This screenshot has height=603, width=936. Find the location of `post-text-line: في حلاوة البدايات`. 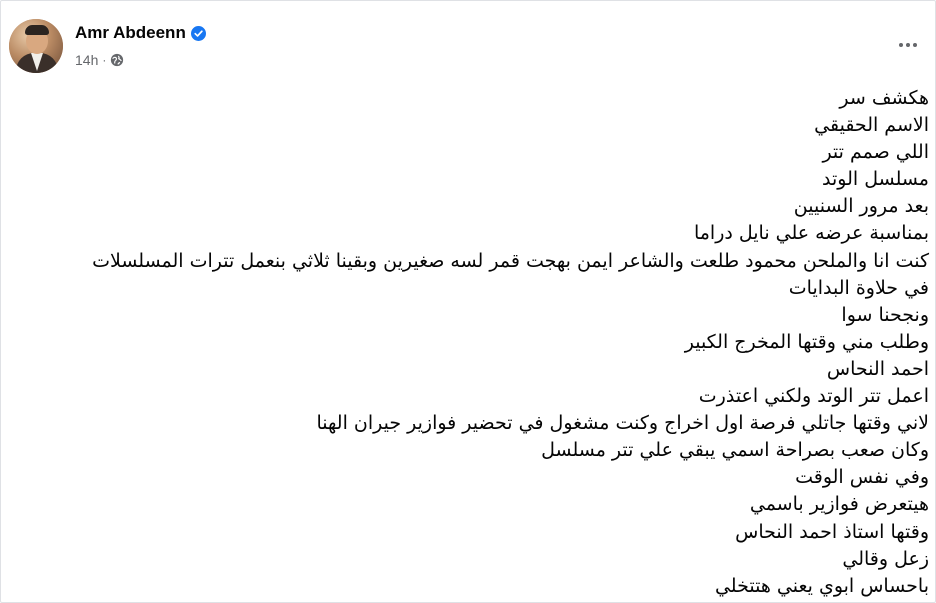

post-text-line: في حلاوة البدايات is located at coordinates (858, 287).